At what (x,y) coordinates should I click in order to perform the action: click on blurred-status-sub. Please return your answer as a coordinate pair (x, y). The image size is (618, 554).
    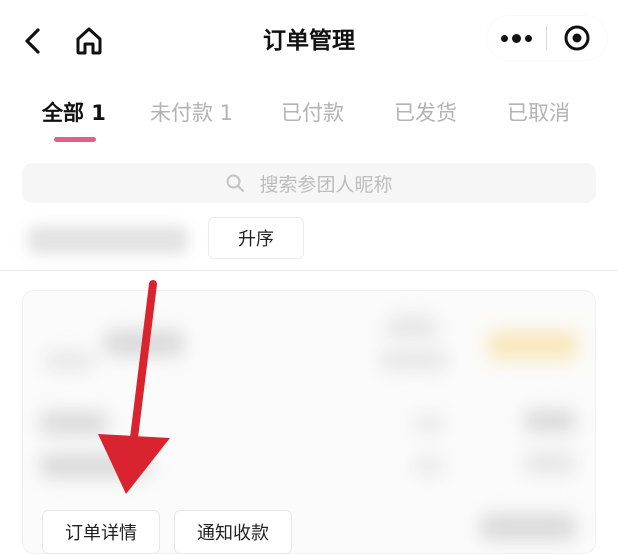
    Looking at the image, I should click on (414, 360).